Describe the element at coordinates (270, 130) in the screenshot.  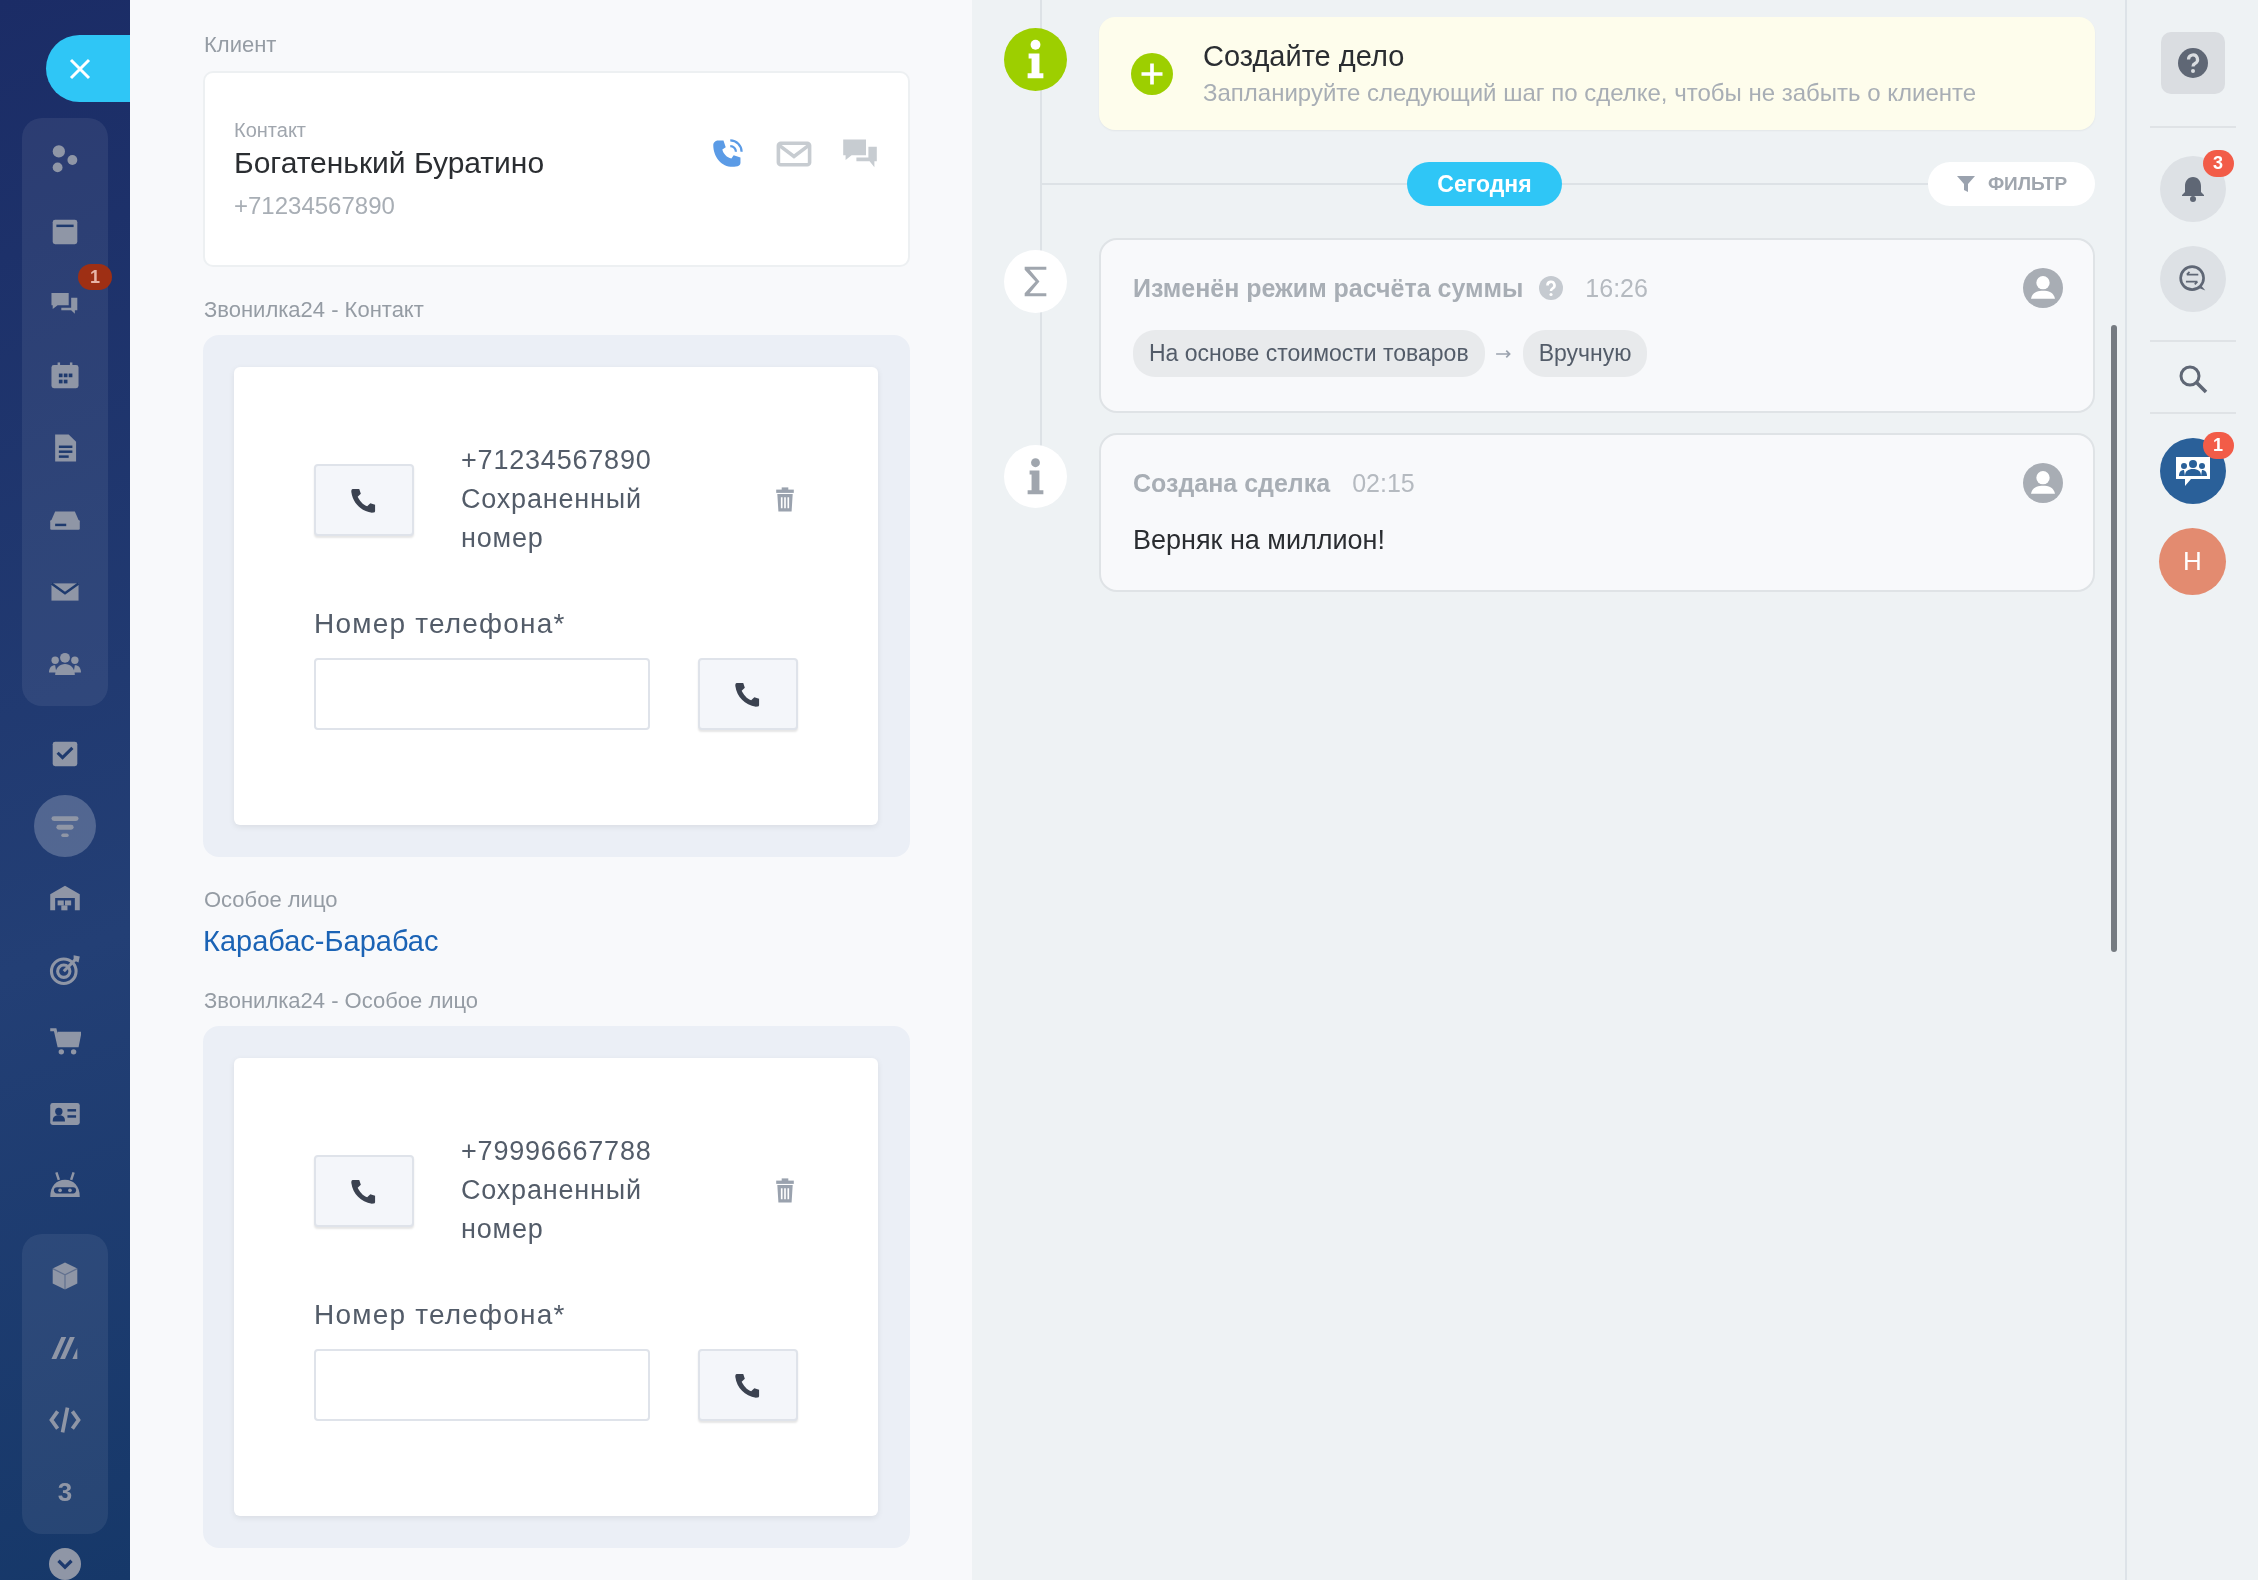
I see `contact-caption: Контакт` at that location.